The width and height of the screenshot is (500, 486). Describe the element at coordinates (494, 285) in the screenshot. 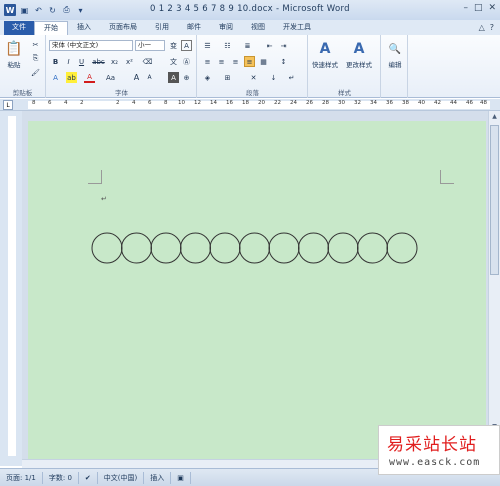

I see `vertical-scrollbar: ▲ ▼ ⇞ ⇟` at that location.